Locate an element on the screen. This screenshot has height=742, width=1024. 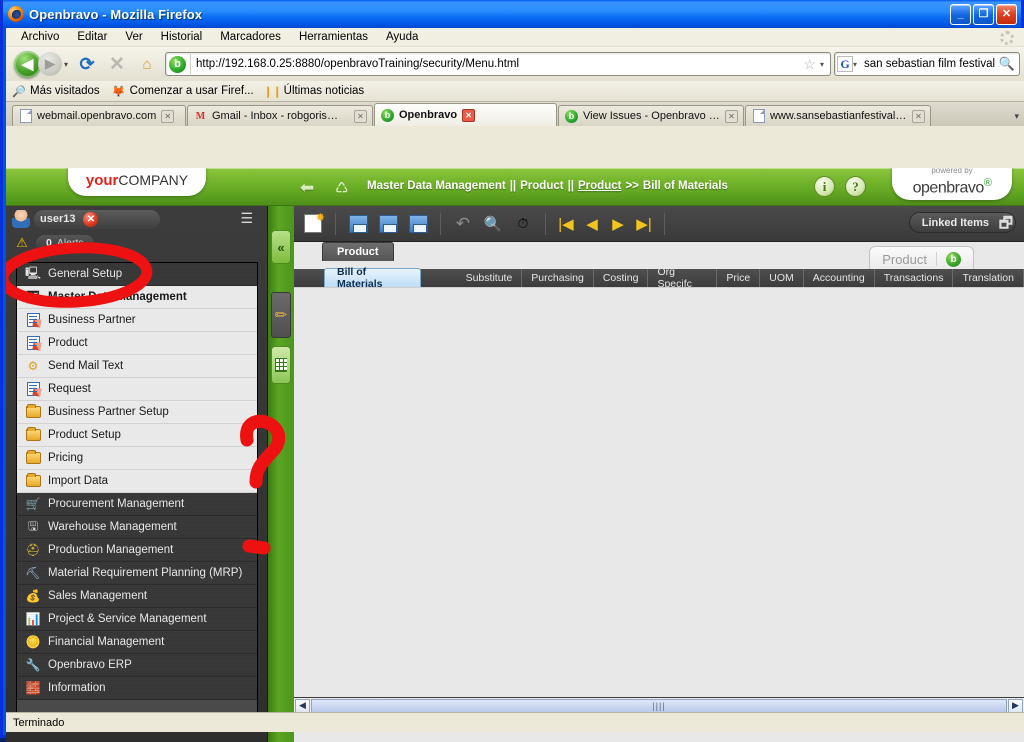
app-refresh-icon: ♺ is located at coordinates (341, 188).